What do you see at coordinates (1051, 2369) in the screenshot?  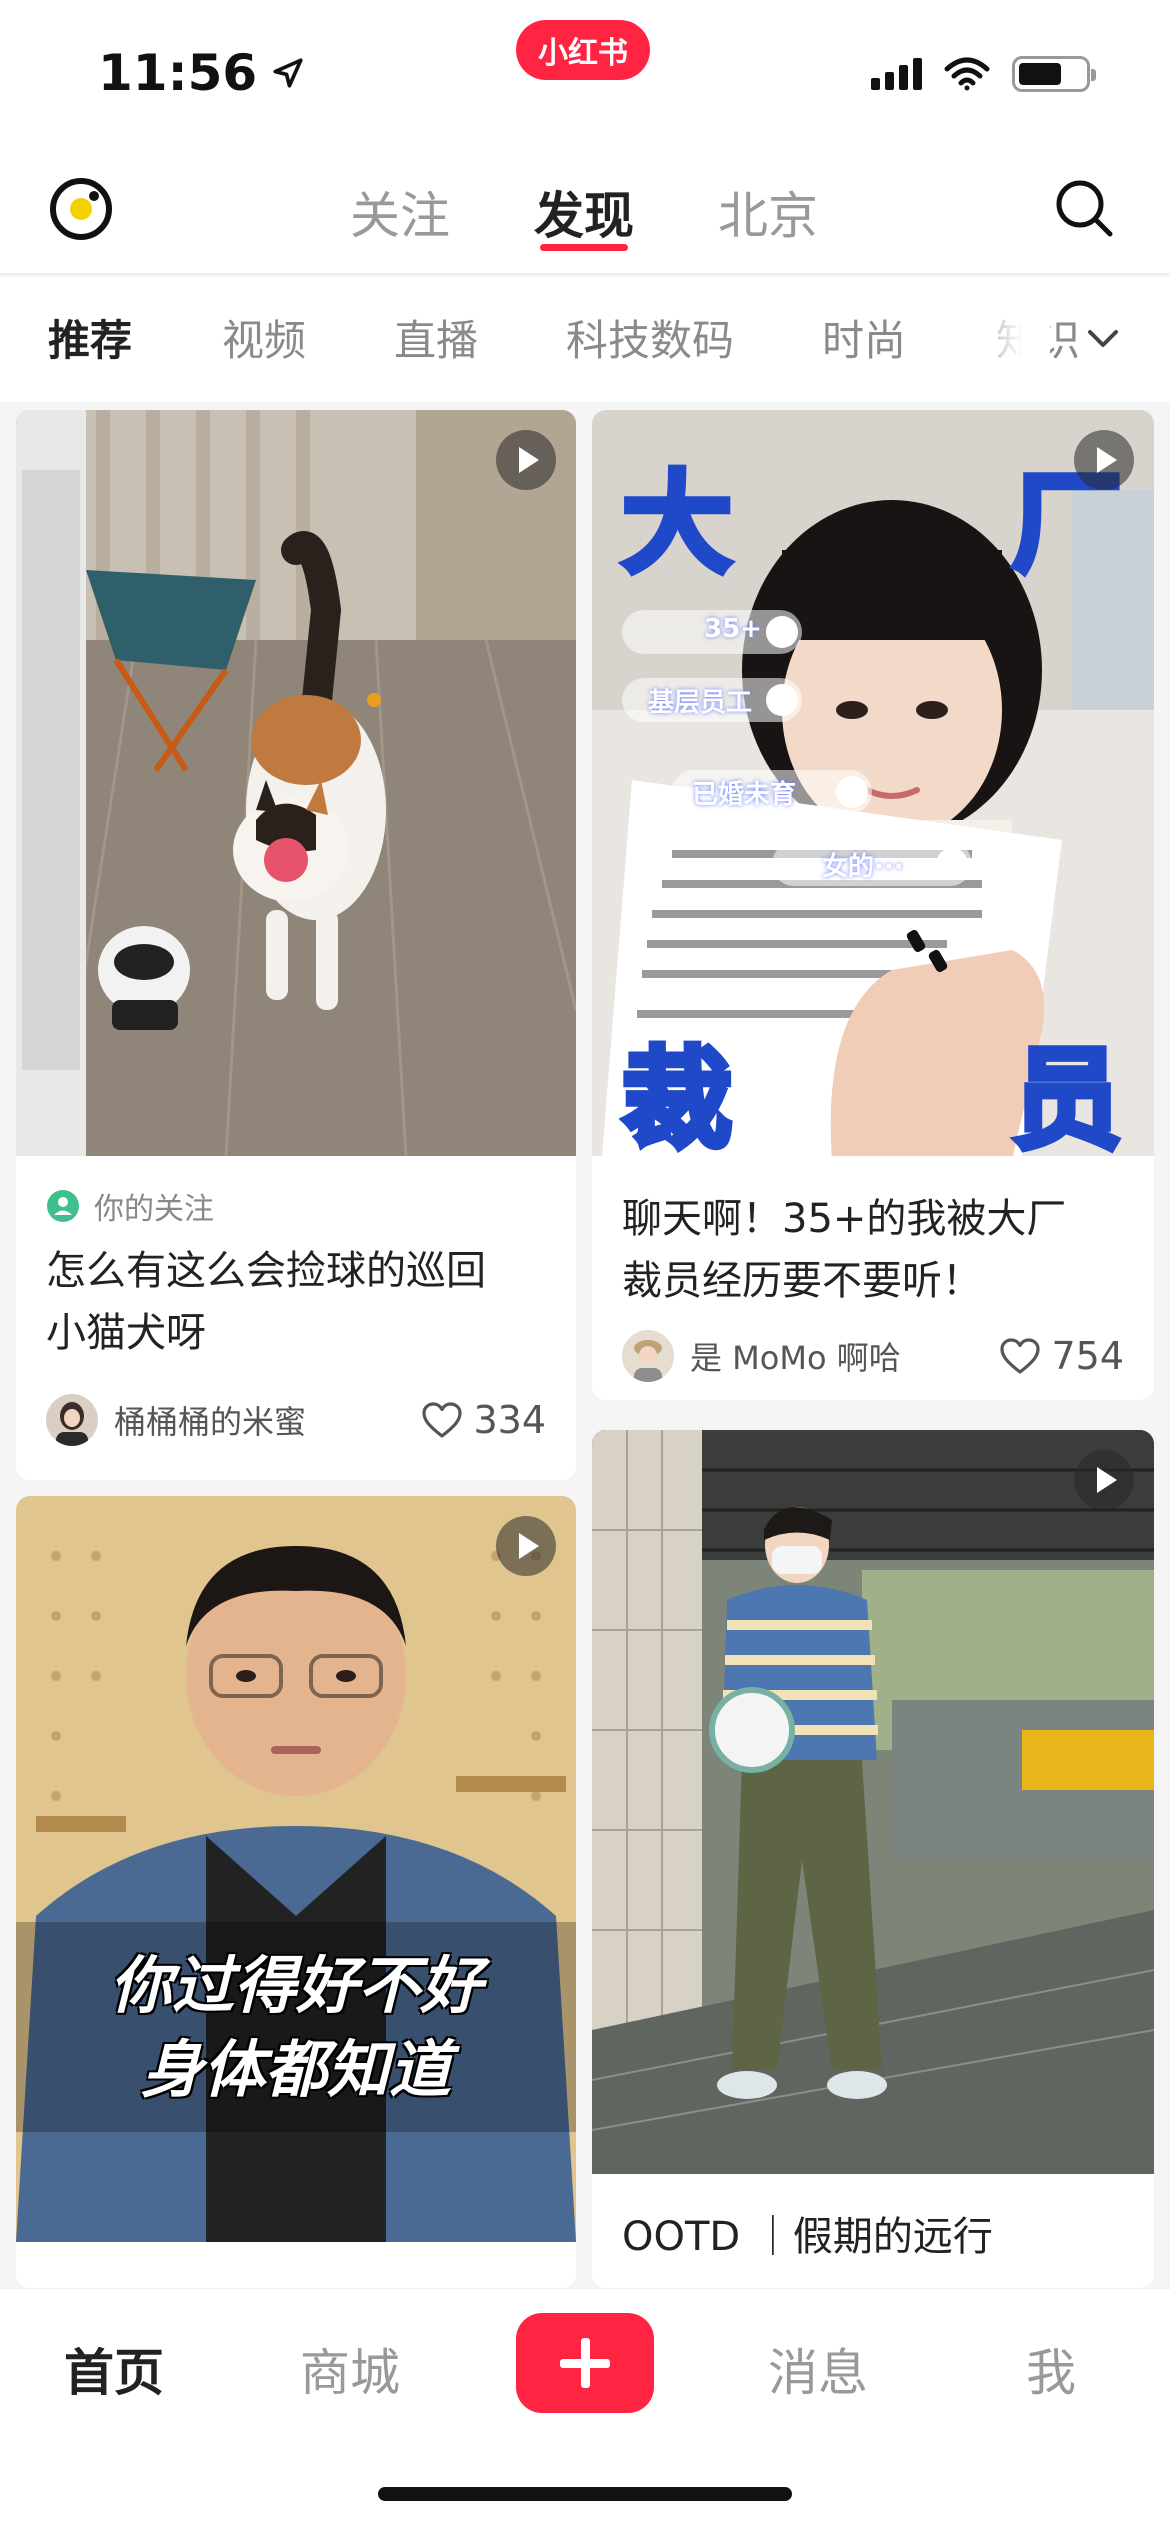 I see `tab-me: 我` at bounding box center [1051, 2369].